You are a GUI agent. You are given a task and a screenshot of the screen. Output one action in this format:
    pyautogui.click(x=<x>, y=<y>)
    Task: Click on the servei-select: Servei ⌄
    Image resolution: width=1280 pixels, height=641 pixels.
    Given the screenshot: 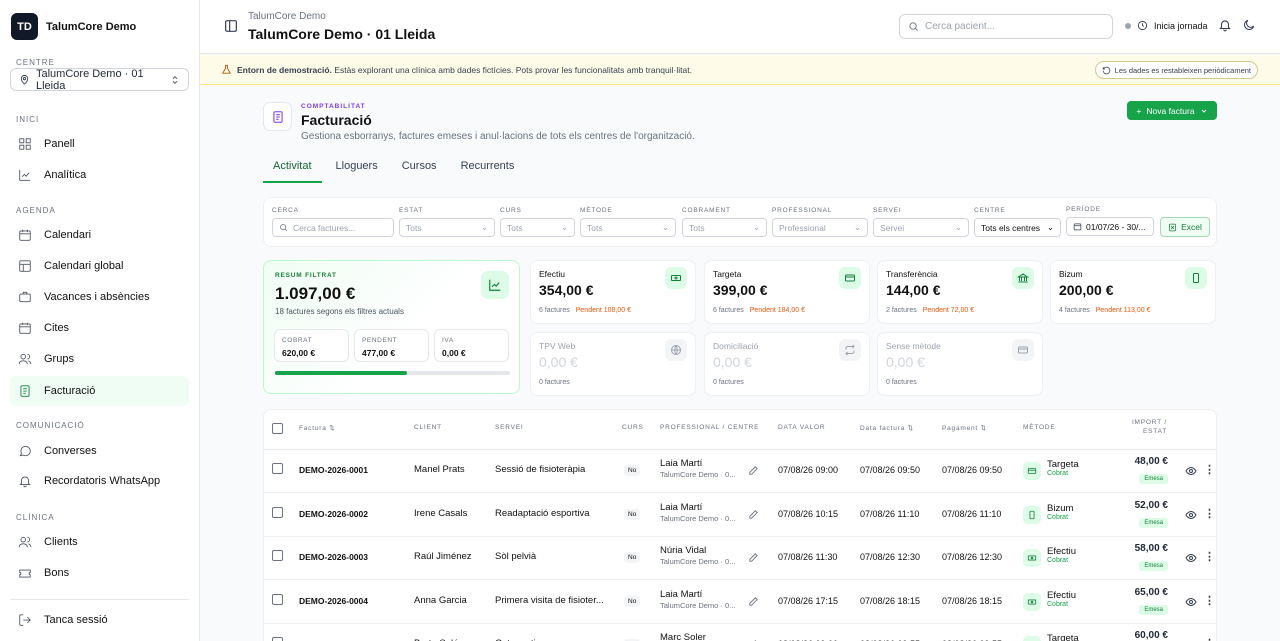 What is the action you would take?
    pyautogui.click(x=921, y=227)
    